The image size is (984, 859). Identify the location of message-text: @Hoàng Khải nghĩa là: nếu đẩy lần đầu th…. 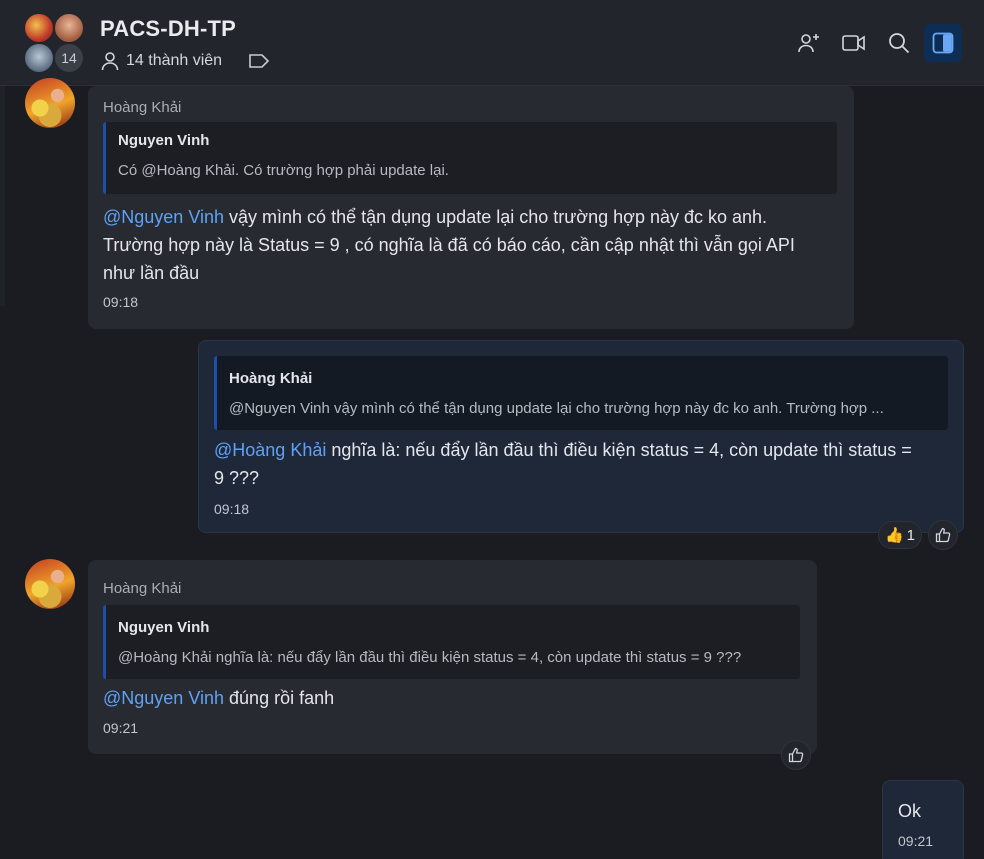
(584, 464).